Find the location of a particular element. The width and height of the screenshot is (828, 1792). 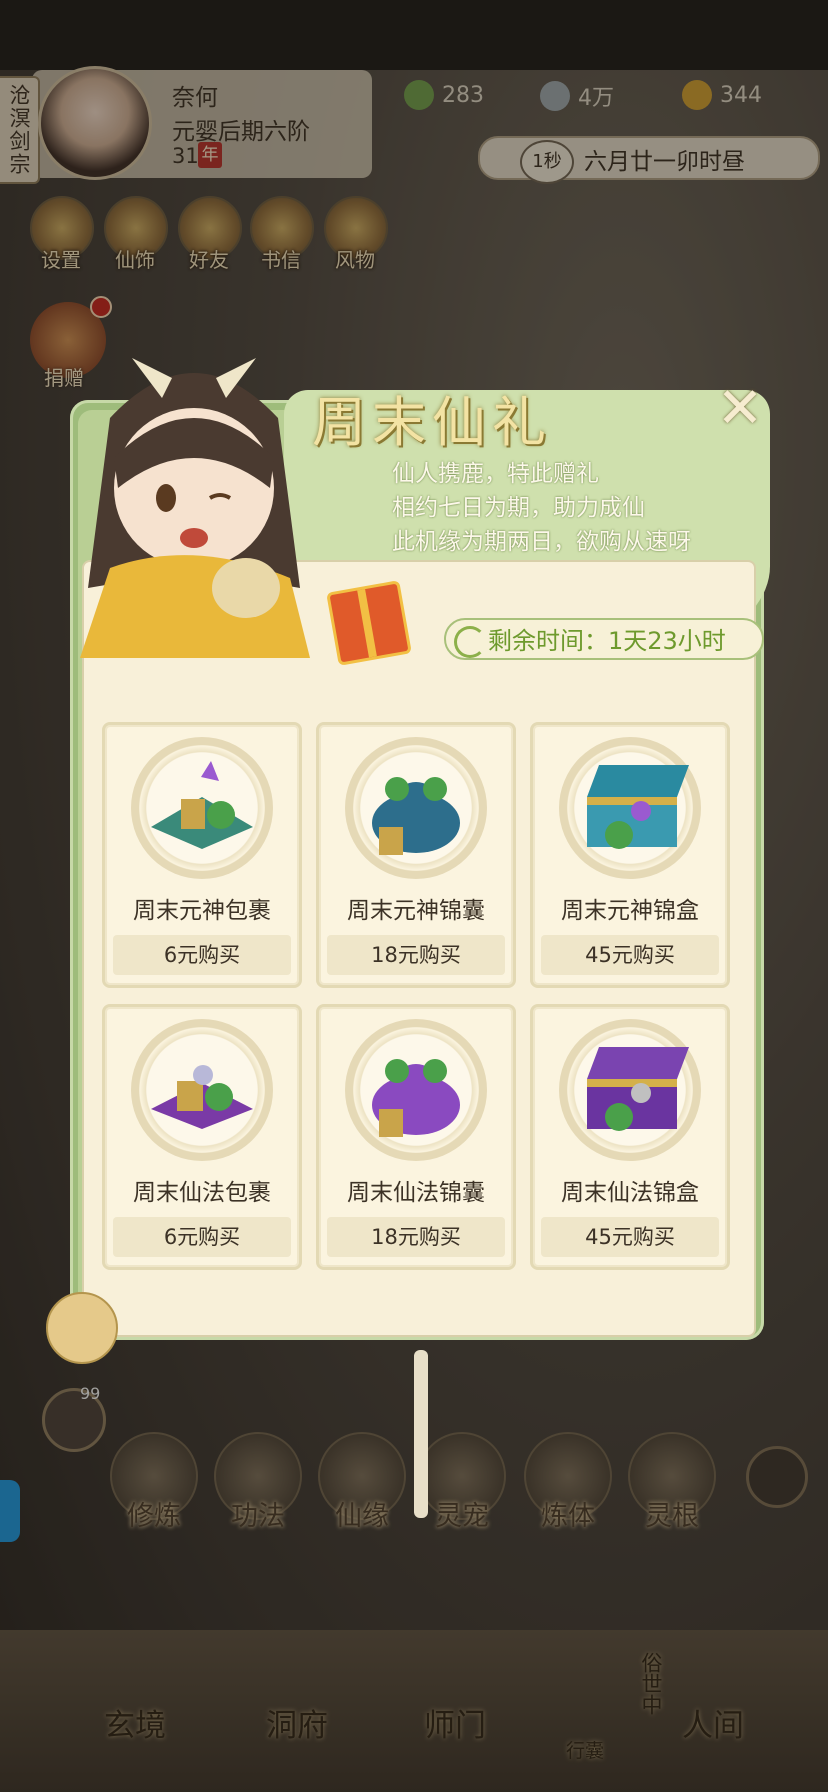

immortal-character-illustration is located at coordinates (194, 503).